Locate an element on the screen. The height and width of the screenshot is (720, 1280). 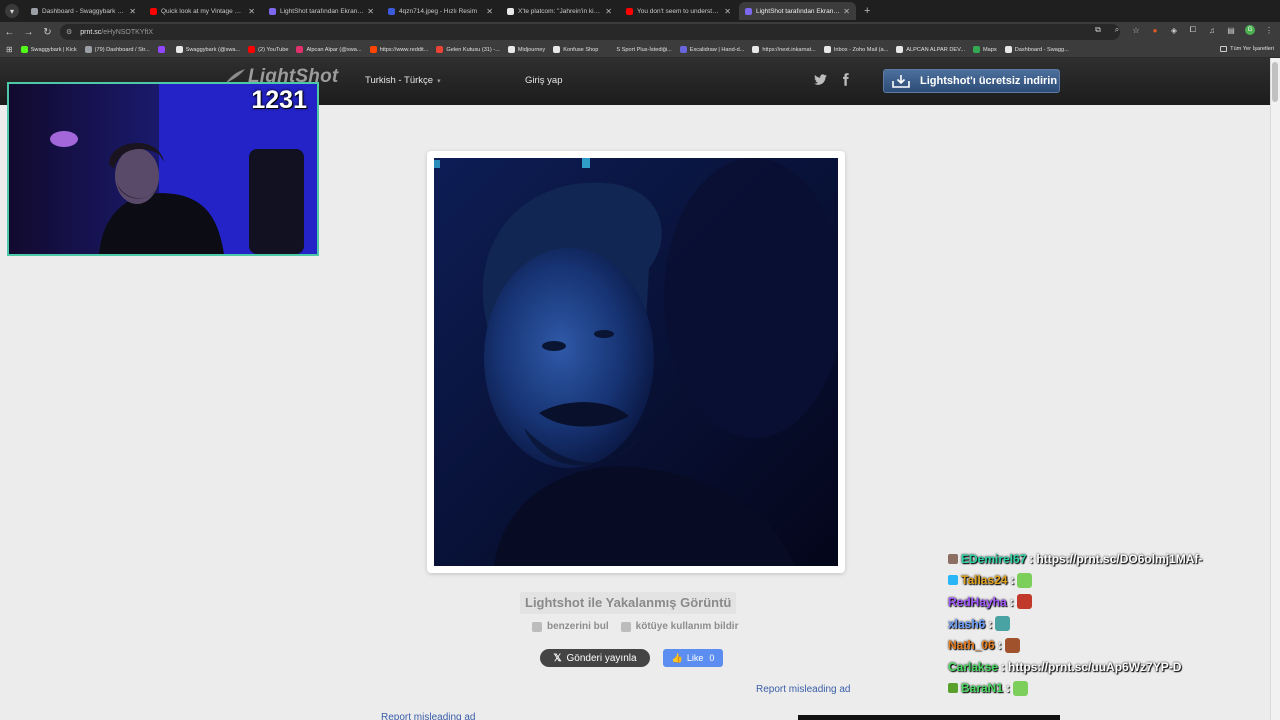
download-tray-icon is located at coordinates (901, 81).